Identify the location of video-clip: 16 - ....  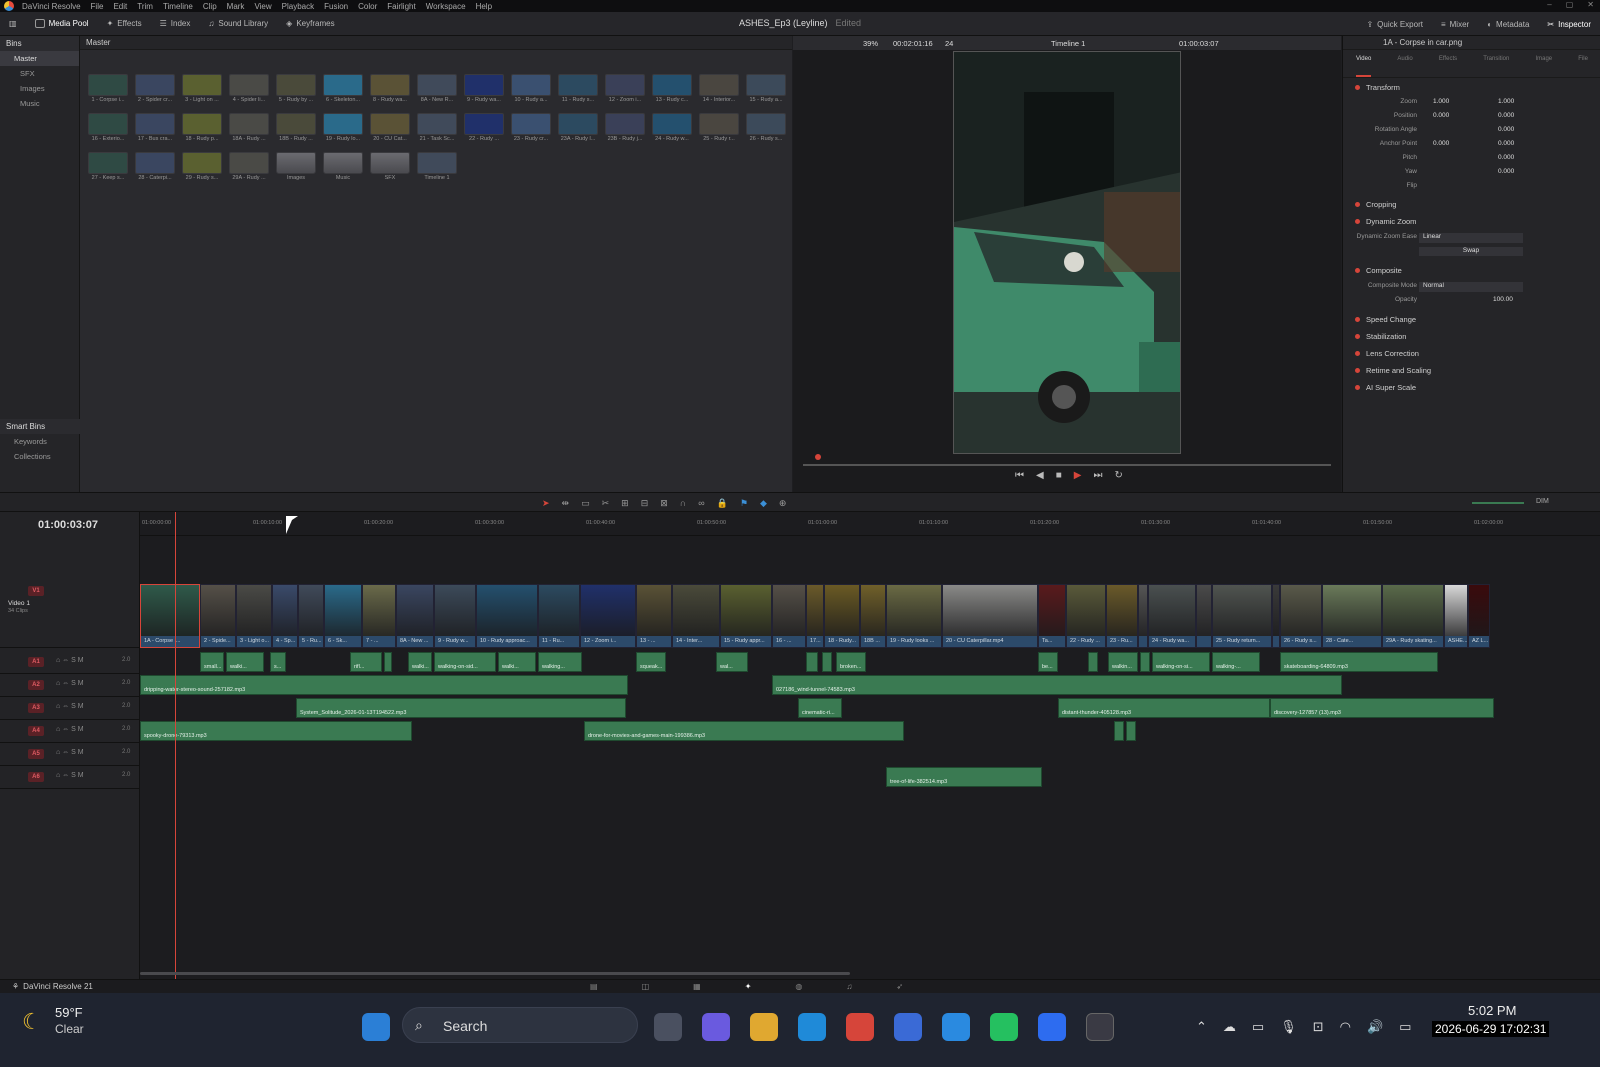
(789, 616).